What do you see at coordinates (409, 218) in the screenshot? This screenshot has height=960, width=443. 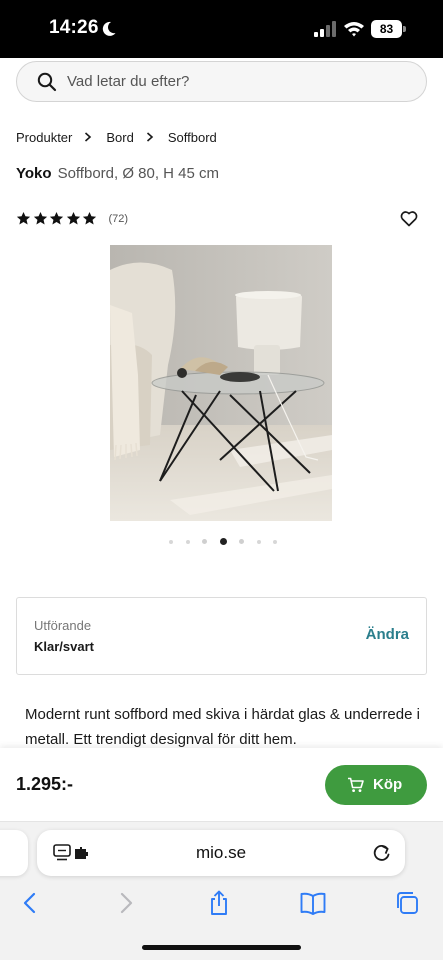 I see `heart-icon` at bounding box center [409, 218].